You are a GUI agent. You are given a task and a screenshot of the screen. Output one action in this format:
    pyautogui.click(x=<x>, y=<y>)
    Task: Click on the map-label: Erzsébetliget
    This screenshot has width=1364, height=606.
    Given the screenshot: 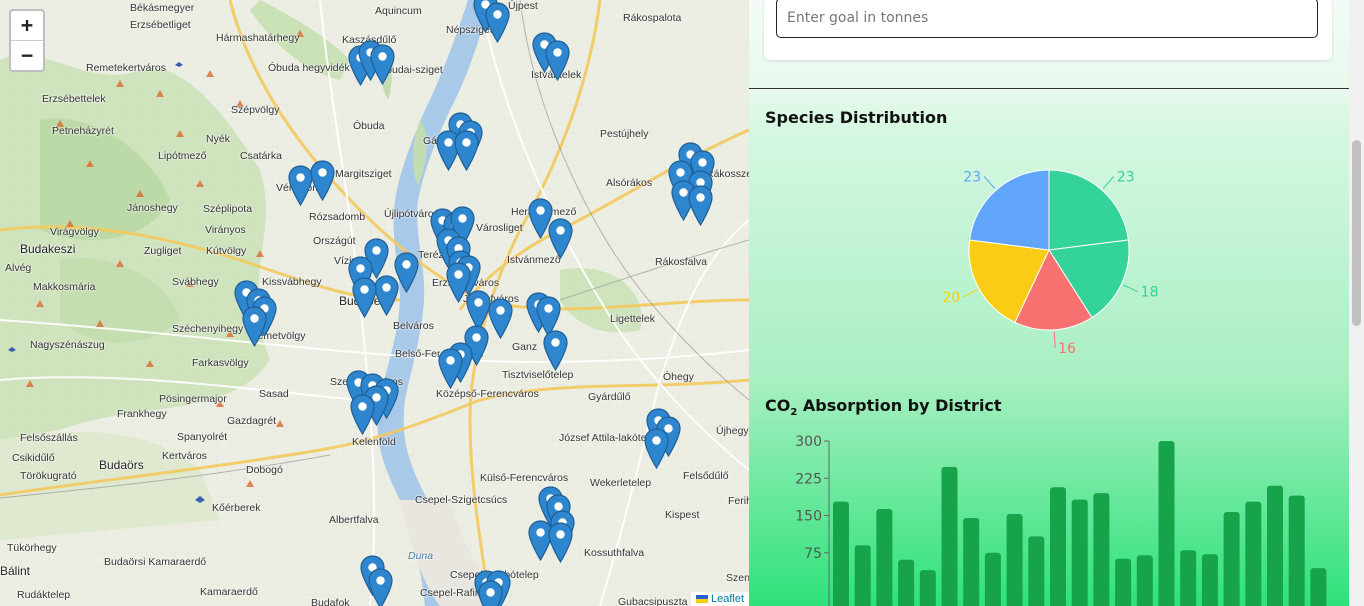 What is the action you would take?
    pyautogui.click(x=160, y=25)
    